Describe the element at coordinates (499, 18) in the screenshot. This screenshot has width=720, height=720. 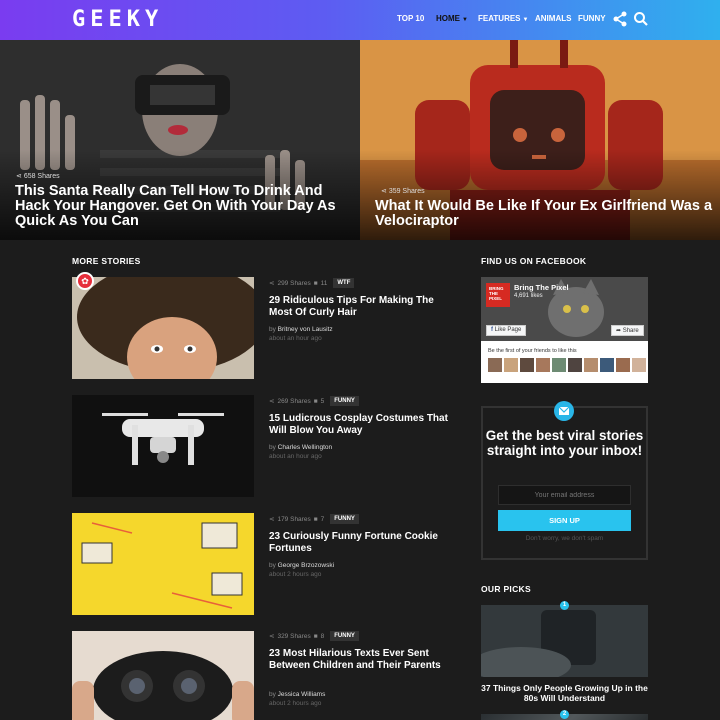
I see `nav-features-label: FEATURES` at that location.